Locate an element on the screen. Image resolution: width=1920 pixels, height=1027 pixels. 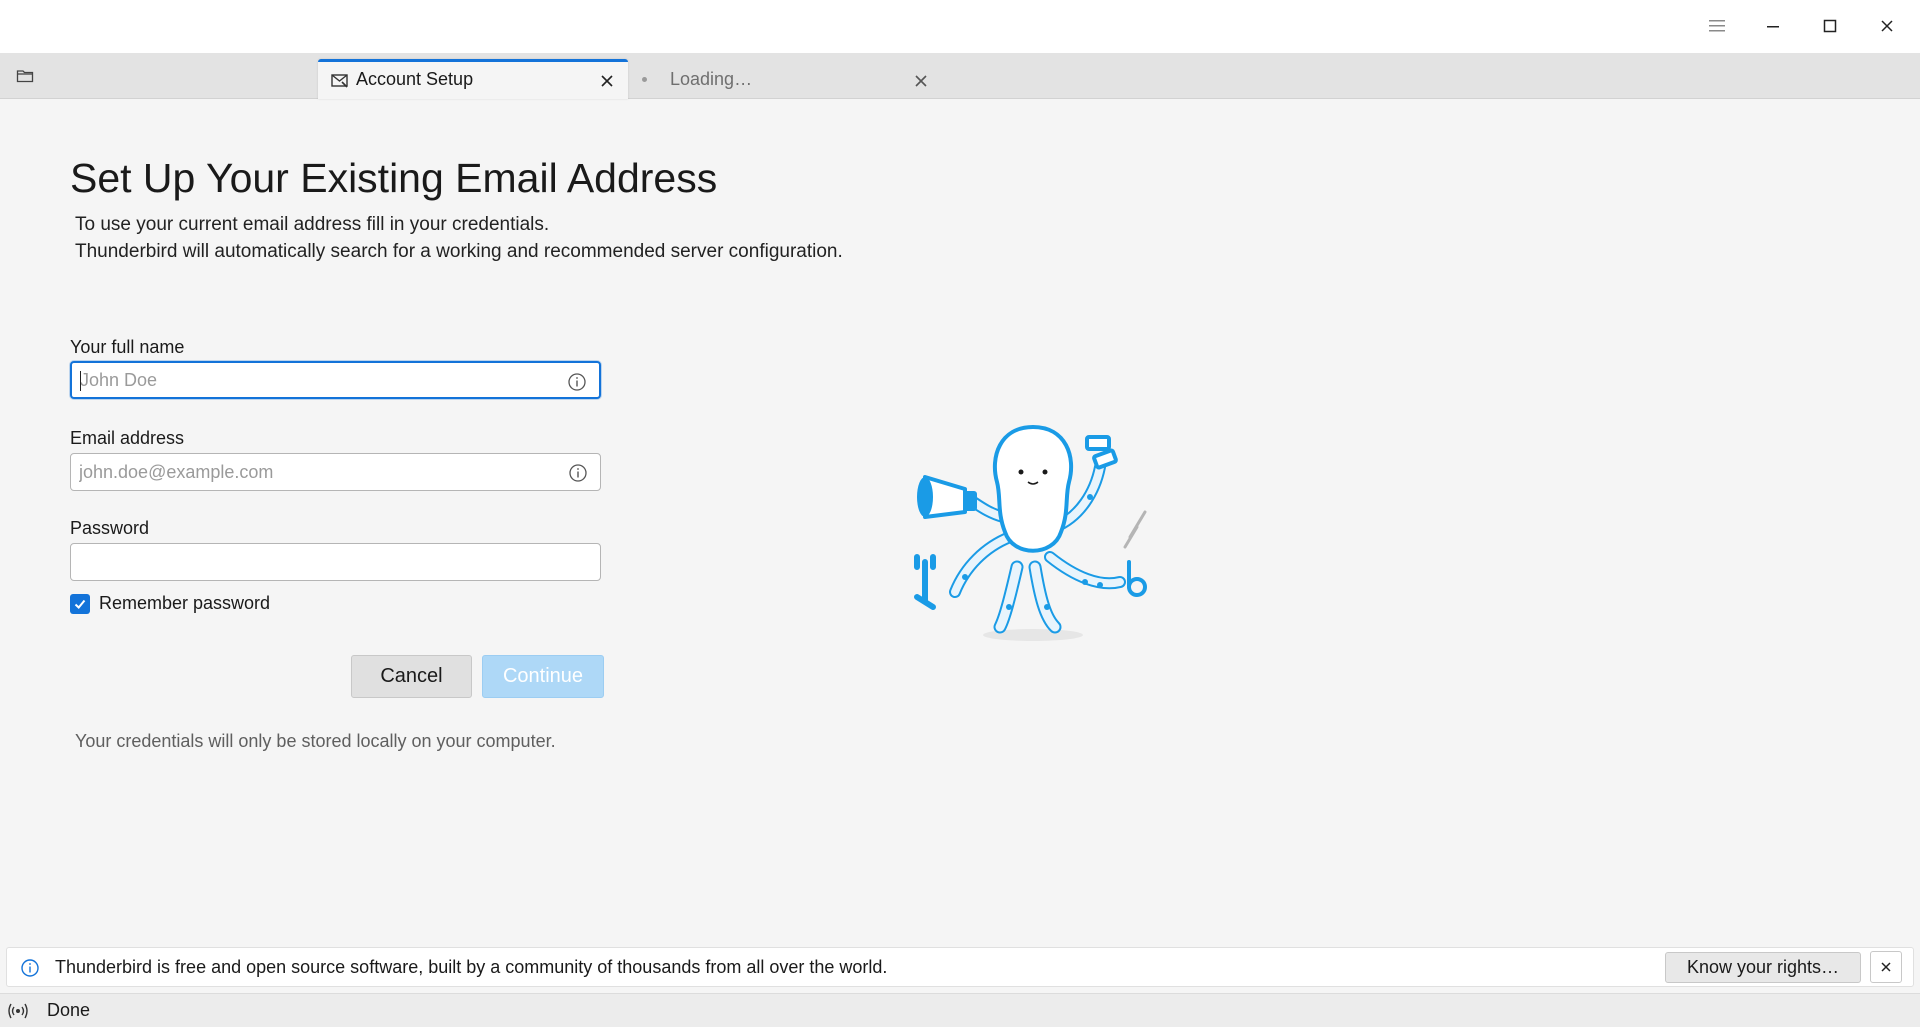
page-title: Set Up Your Existing Email Address is located at coordinates (394, 178).